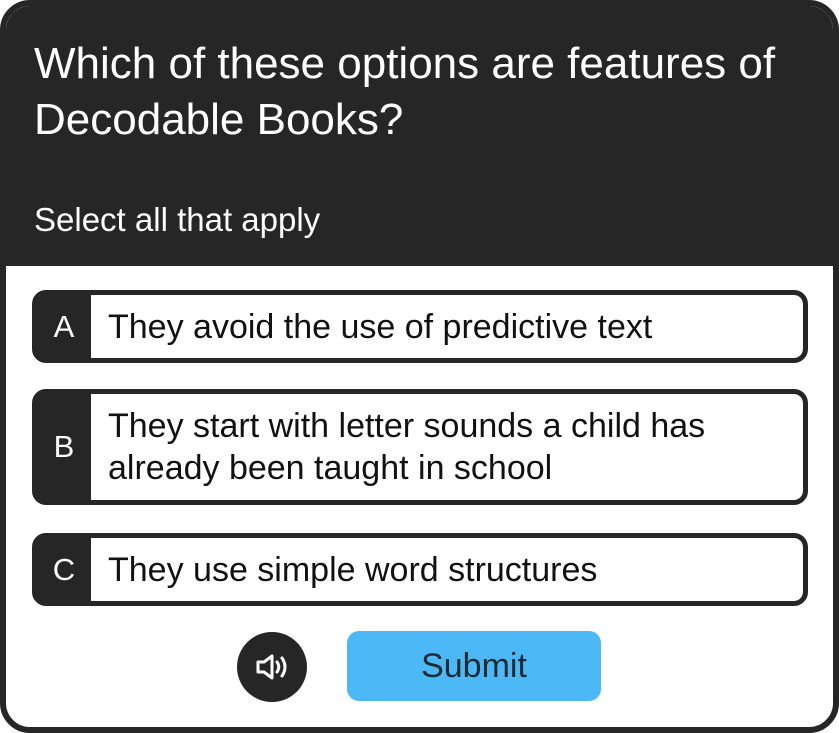 This screenshot has height=733, width=839. I want to click on speaker-icon, so click(271, 667).